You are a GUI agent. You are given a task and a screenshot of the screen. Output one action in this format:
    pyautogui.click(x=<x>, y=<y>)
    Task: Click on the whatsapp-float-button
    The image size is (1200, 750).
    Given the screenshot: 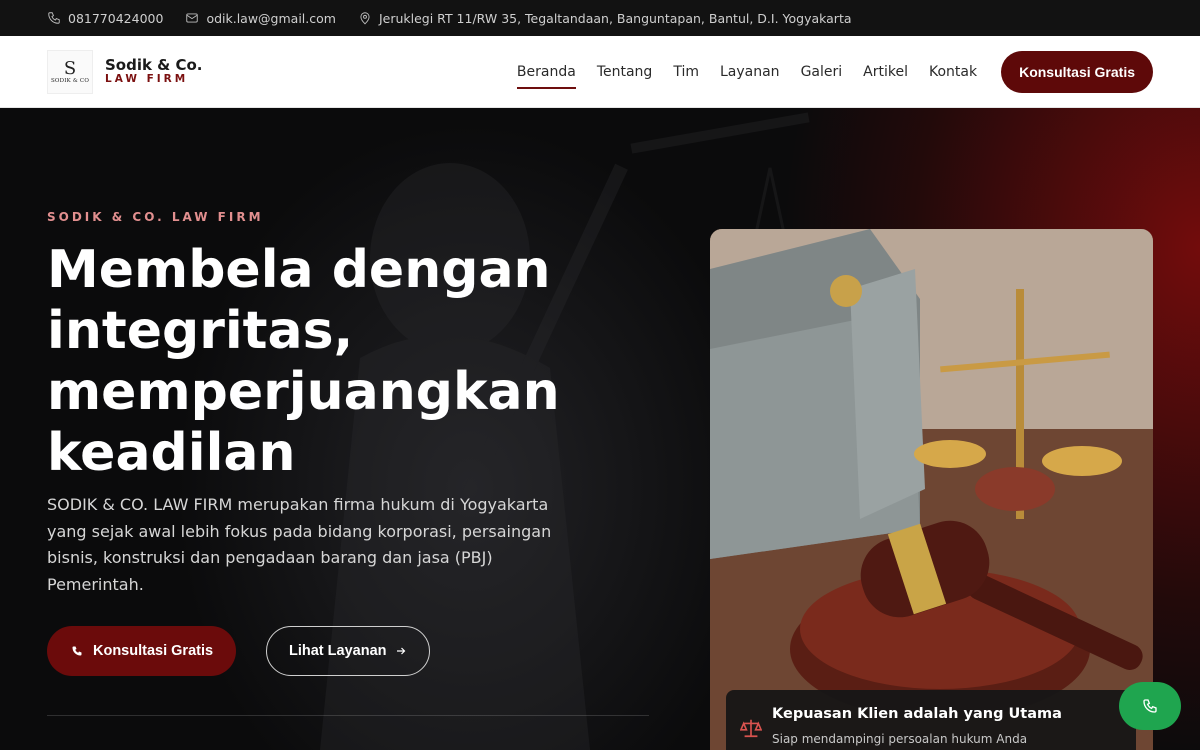 What is the action you would take?
    pyautogui.click(x=1150, y=706)
    